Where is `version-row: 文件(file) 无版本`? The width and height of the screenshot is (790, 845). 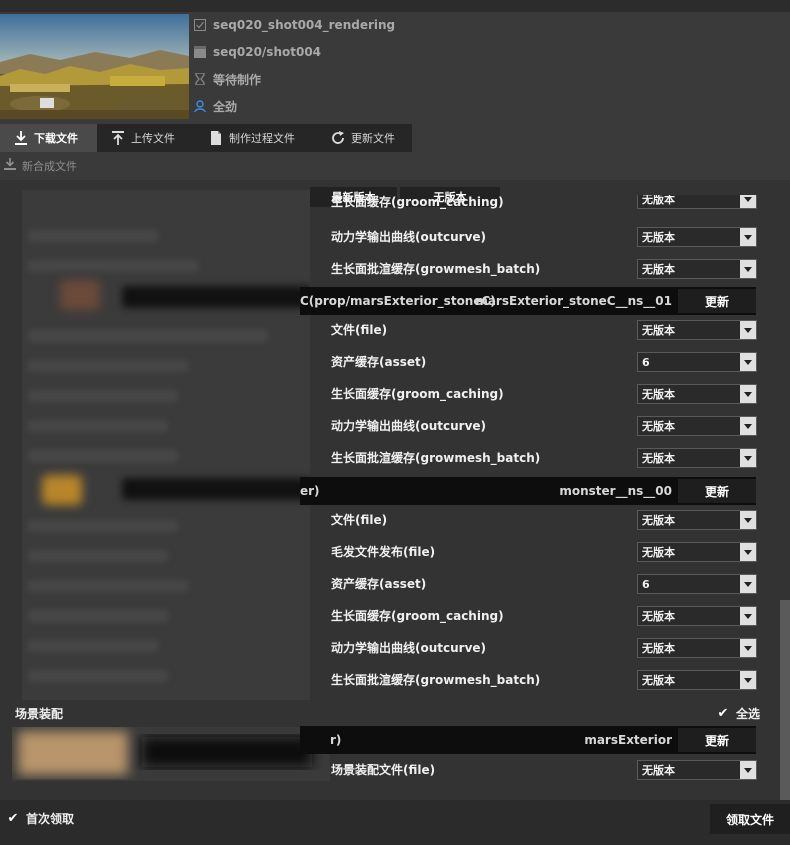 version-row: 文件(file) 无版本 is located at coordinates (546, 330).